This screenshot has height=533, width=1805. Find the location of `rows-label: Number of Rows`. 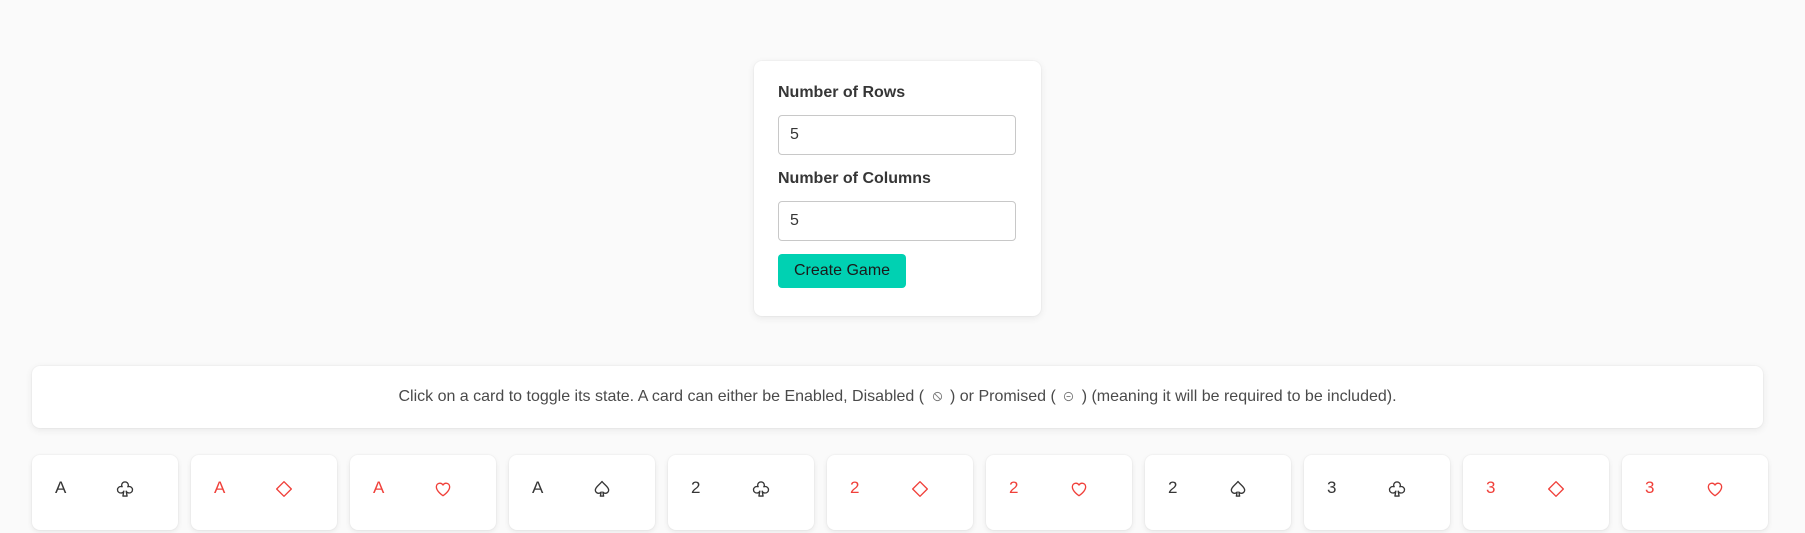

rows-label: Number of Rows is located at coordinates (842, 92).